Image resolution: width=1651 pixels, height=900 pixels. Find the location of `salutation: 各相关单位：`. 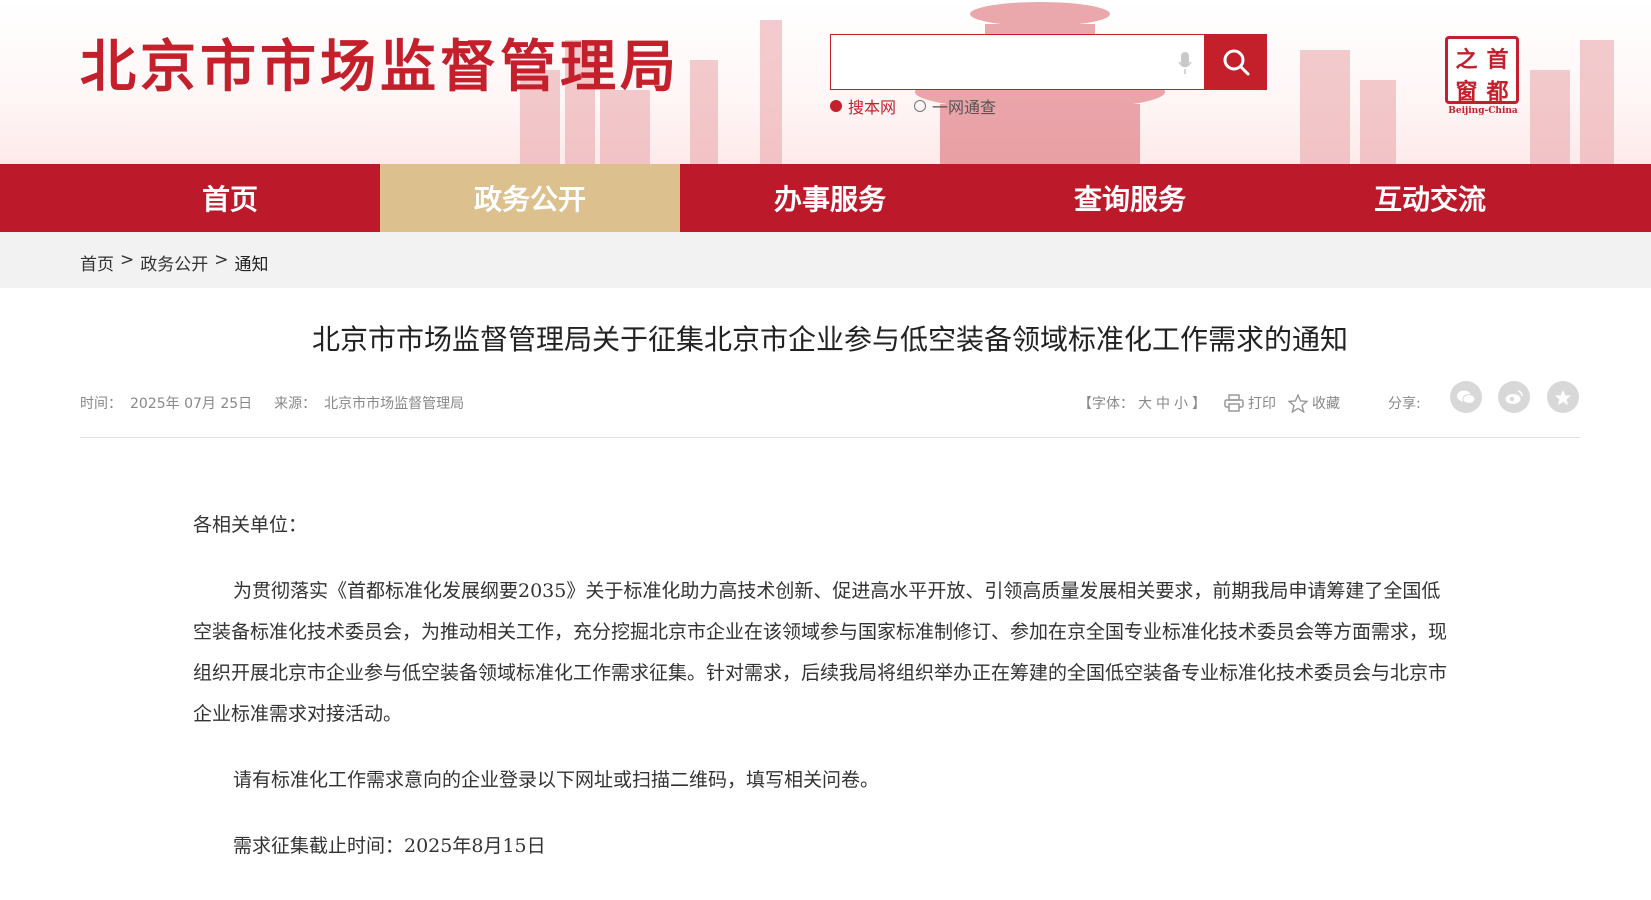

salutation: 各相关单位： is located at coordinates (250, 525).